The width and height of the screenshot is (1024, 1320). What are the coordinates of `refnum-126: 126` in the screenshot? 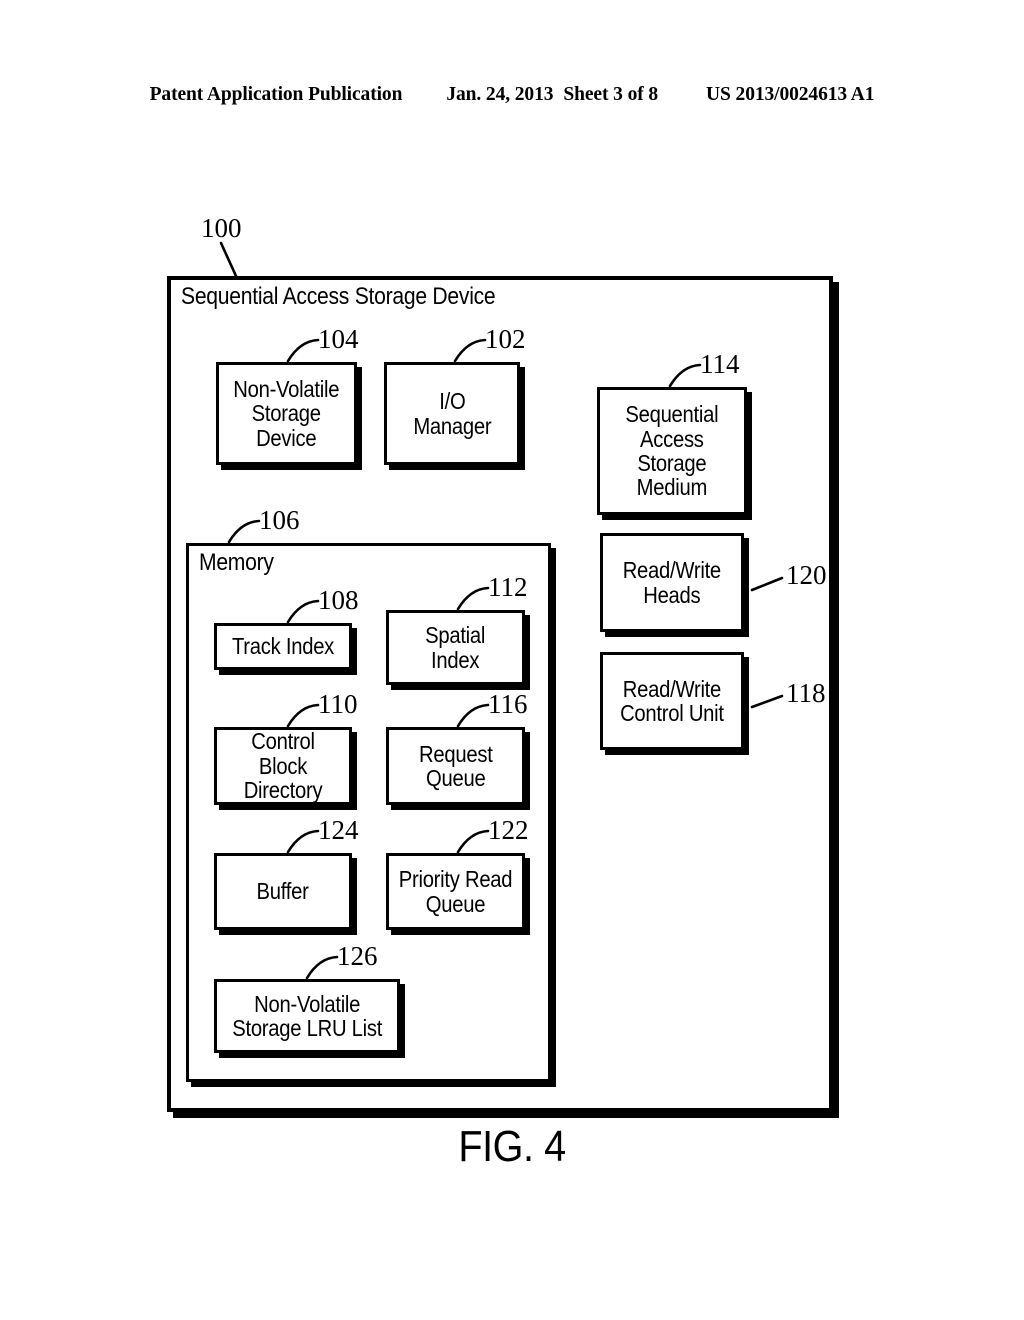 It's located at (357, 956).